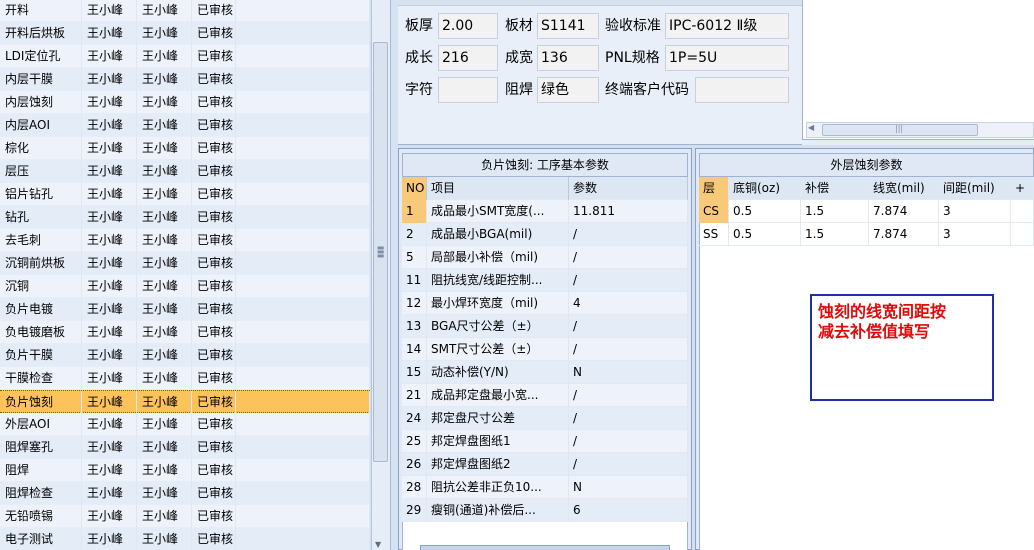 This screenshot has width=1034, height=550. What do you see at coordinates (628, 188) in the screenshot?
I see `header-value: 参数` at bounding box center [628, 188].